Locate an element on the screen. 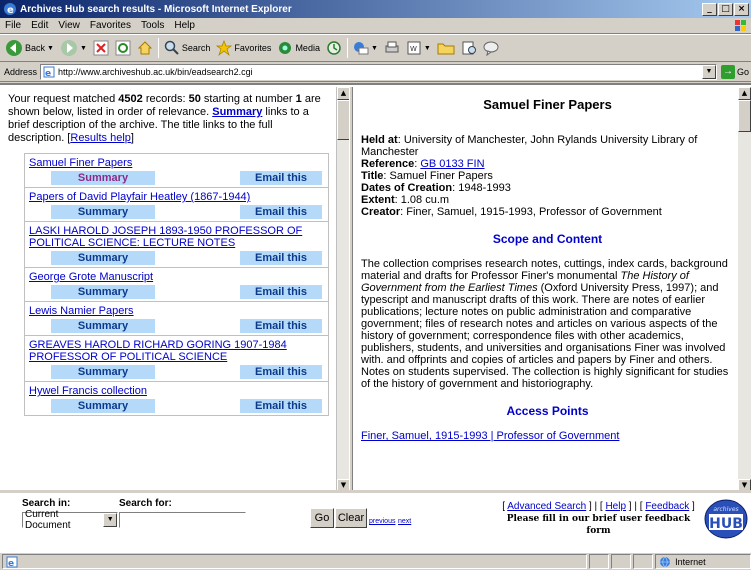  archives-hub-logo: archives HUB is located at coordinates (726, 519).